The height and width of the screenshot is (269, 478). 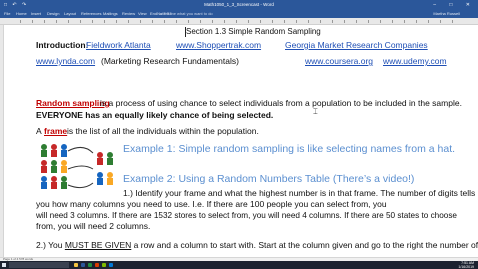 What do you see at coordinates (105, 168) in the screenshot?
I see `sample-figures-icon` at bounding box center [105, 168].